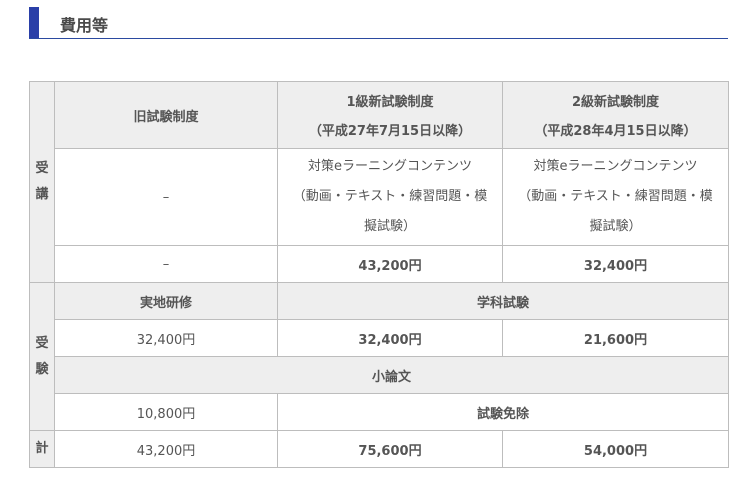 Image resolution: width=753 pixels, height=481 pixels. What do you see at coordinates (166, 197) in the screenshot?
I see `course-old: –` at bounding box center [166, 197].